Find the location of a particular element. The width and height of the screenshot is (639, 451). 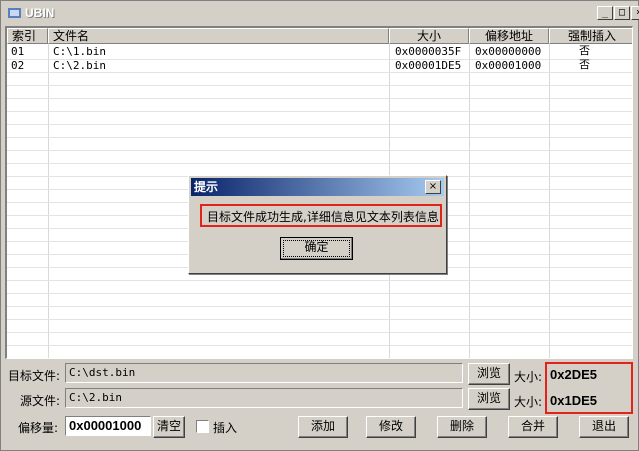

row-size: 0x0000035F is located at coordinates (428, 51).